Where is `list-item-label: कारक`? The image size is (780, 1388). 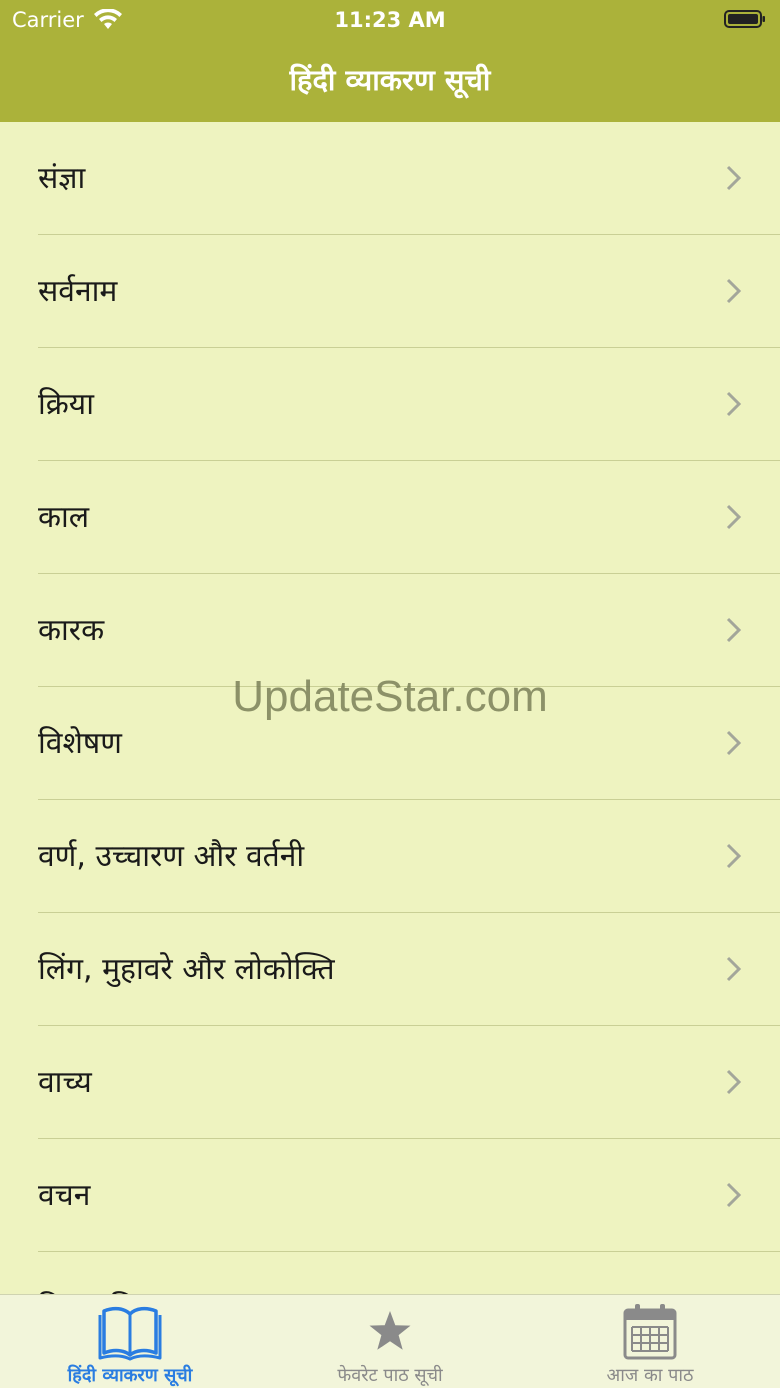 list-item-label: कारक is located at coordinates (71, 630).